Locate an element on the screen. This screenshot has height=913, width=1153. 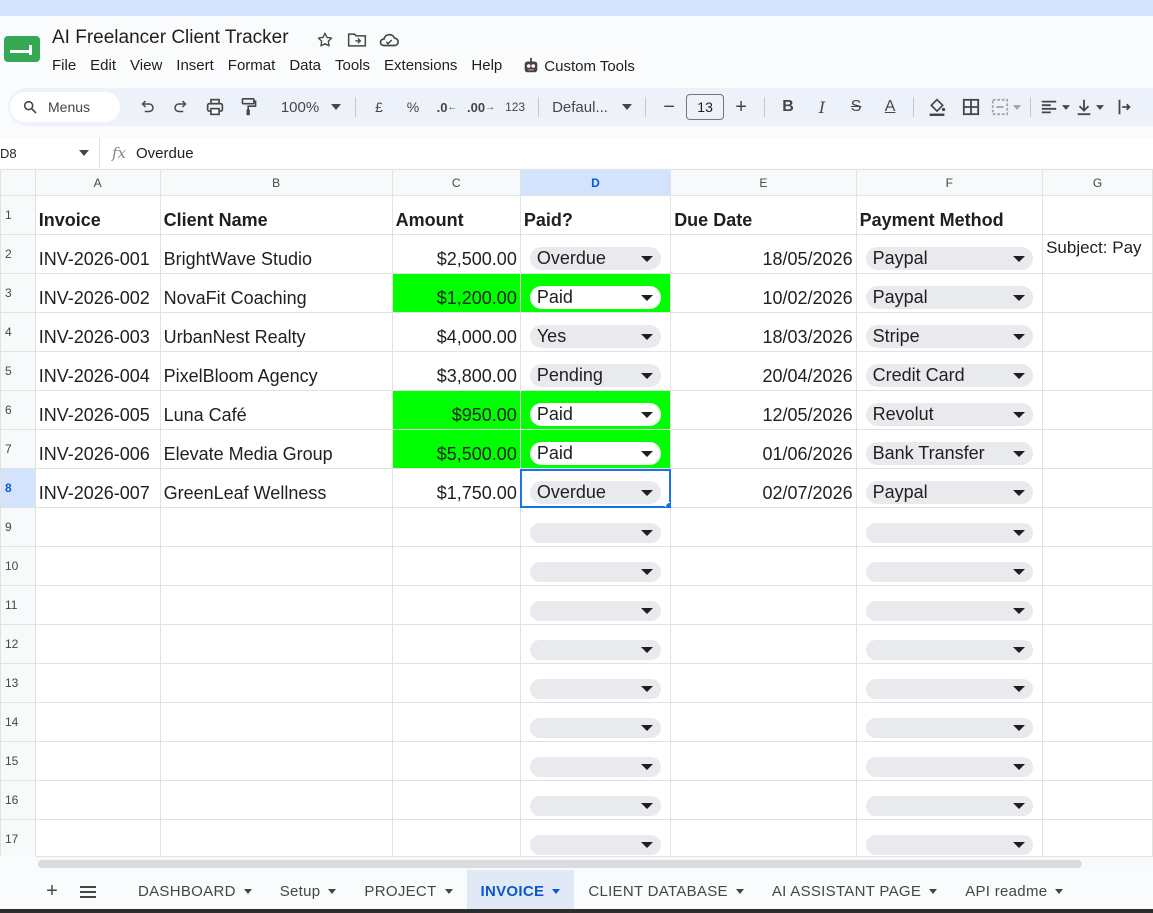
column-header-c: C is located at coordinates (456, 182).